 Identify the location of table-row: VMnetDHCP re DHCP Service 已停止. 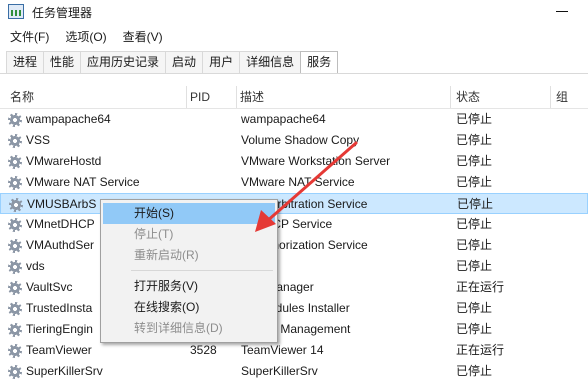
(294, 224).